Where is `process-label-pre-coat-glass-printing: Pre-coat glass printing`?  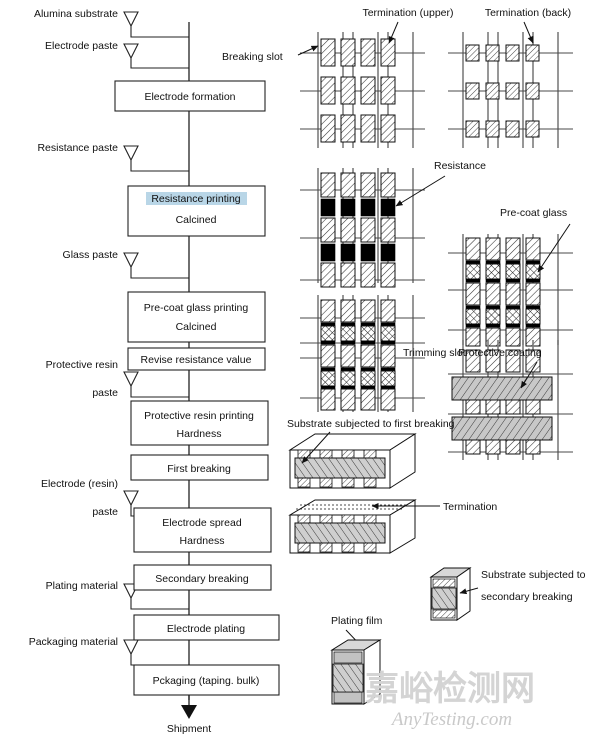
process-label-pre-coat-glass-printing: Pre-coat glass printing is located at coordinates (196, 308).